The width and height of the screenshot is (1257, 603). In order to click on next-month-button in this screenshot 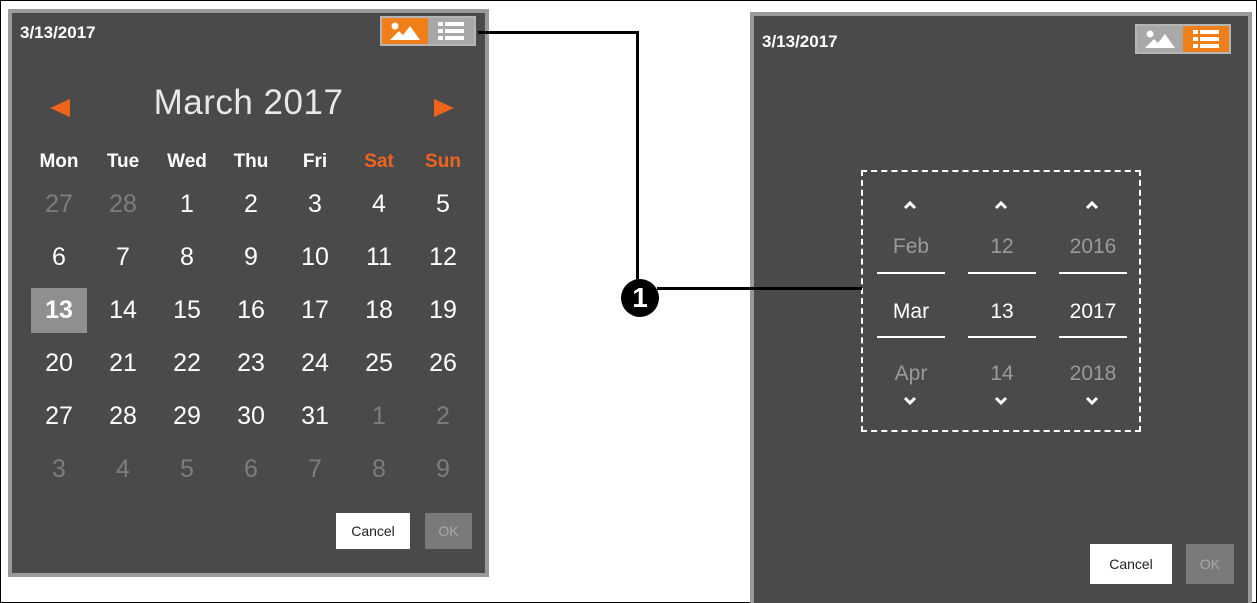, I will do `click(444, 108)`.